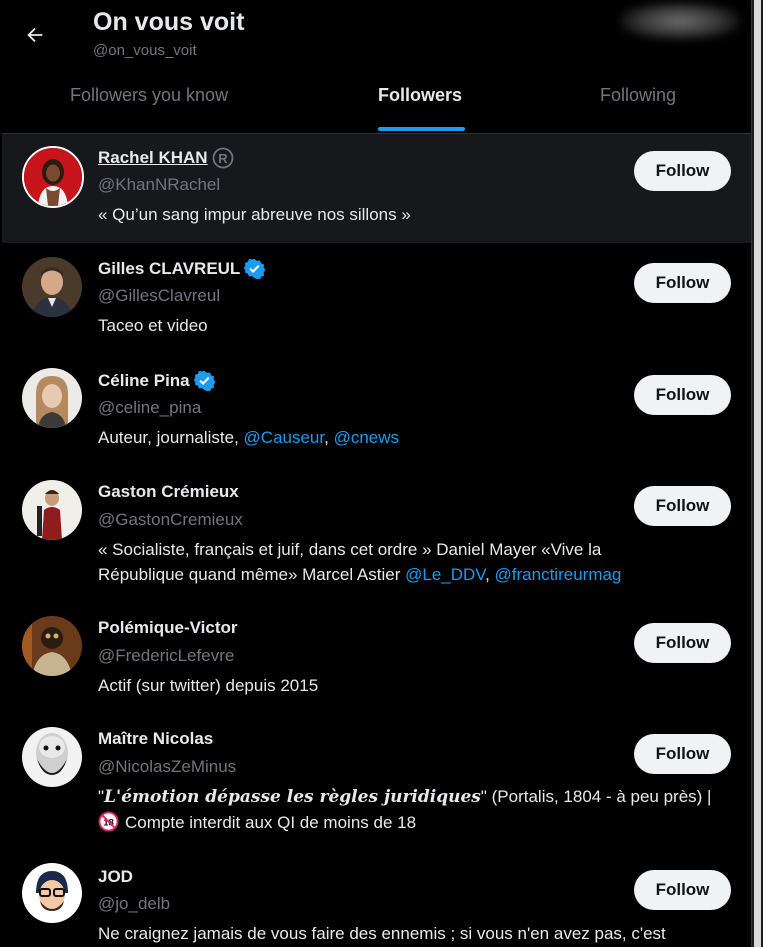  Describe the element at coordinates (366, 437) in the screenshot. I see `mention-link-cnews: @cnews` at that location.